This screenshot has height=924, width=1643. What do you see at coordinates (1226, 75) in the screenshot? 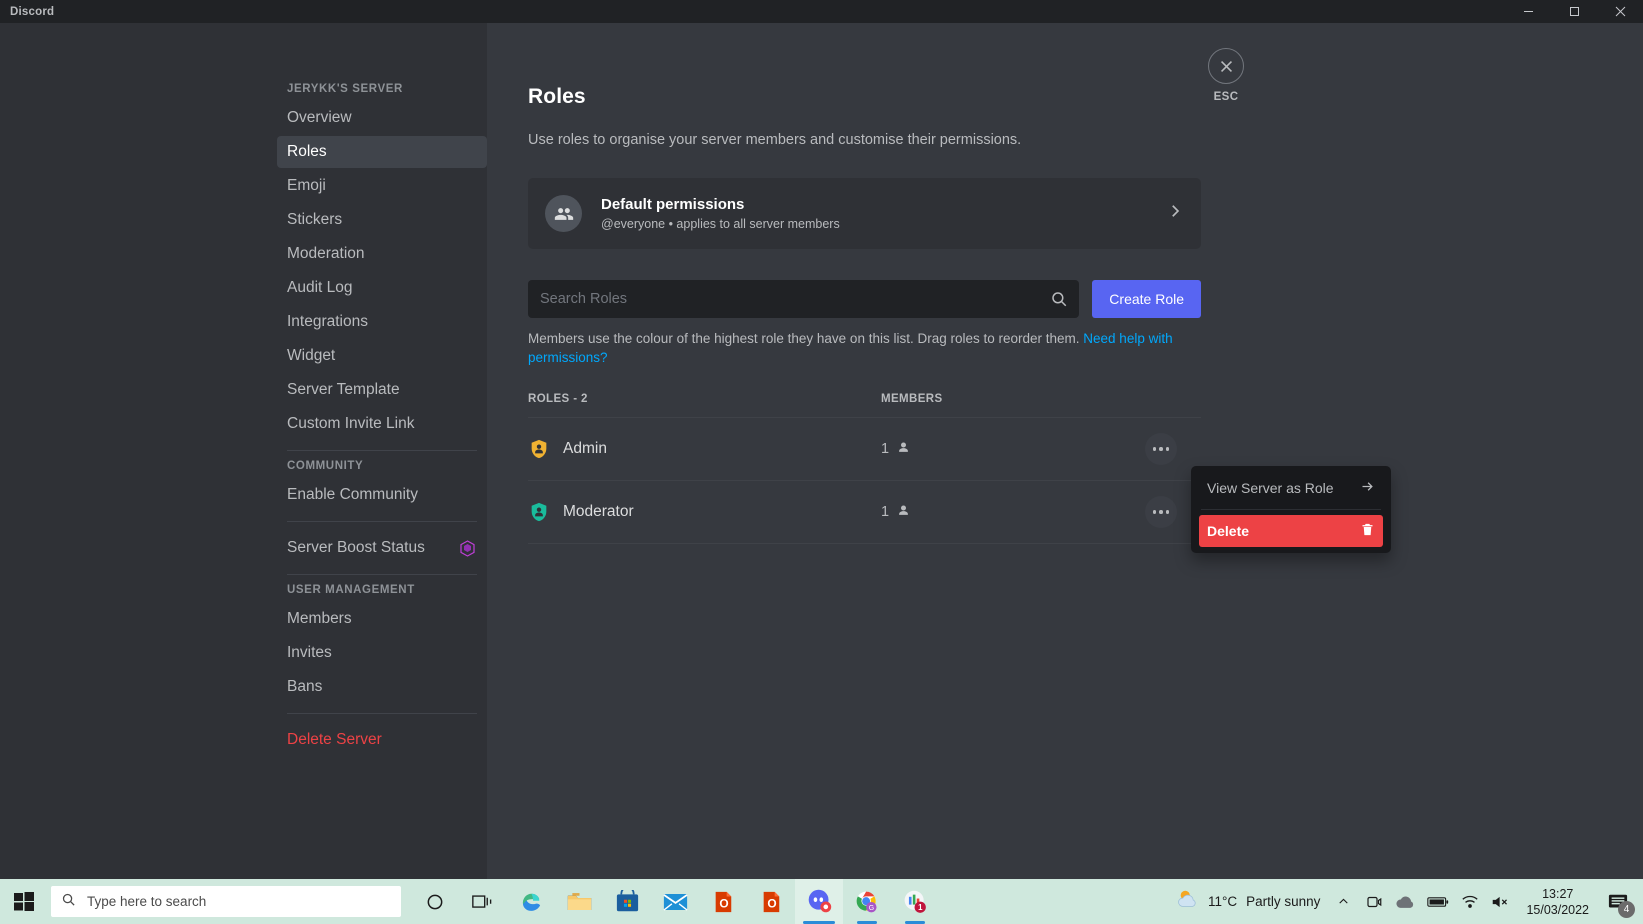
I see `close-settings-button: ESC` at bounding box center [1226, 75].